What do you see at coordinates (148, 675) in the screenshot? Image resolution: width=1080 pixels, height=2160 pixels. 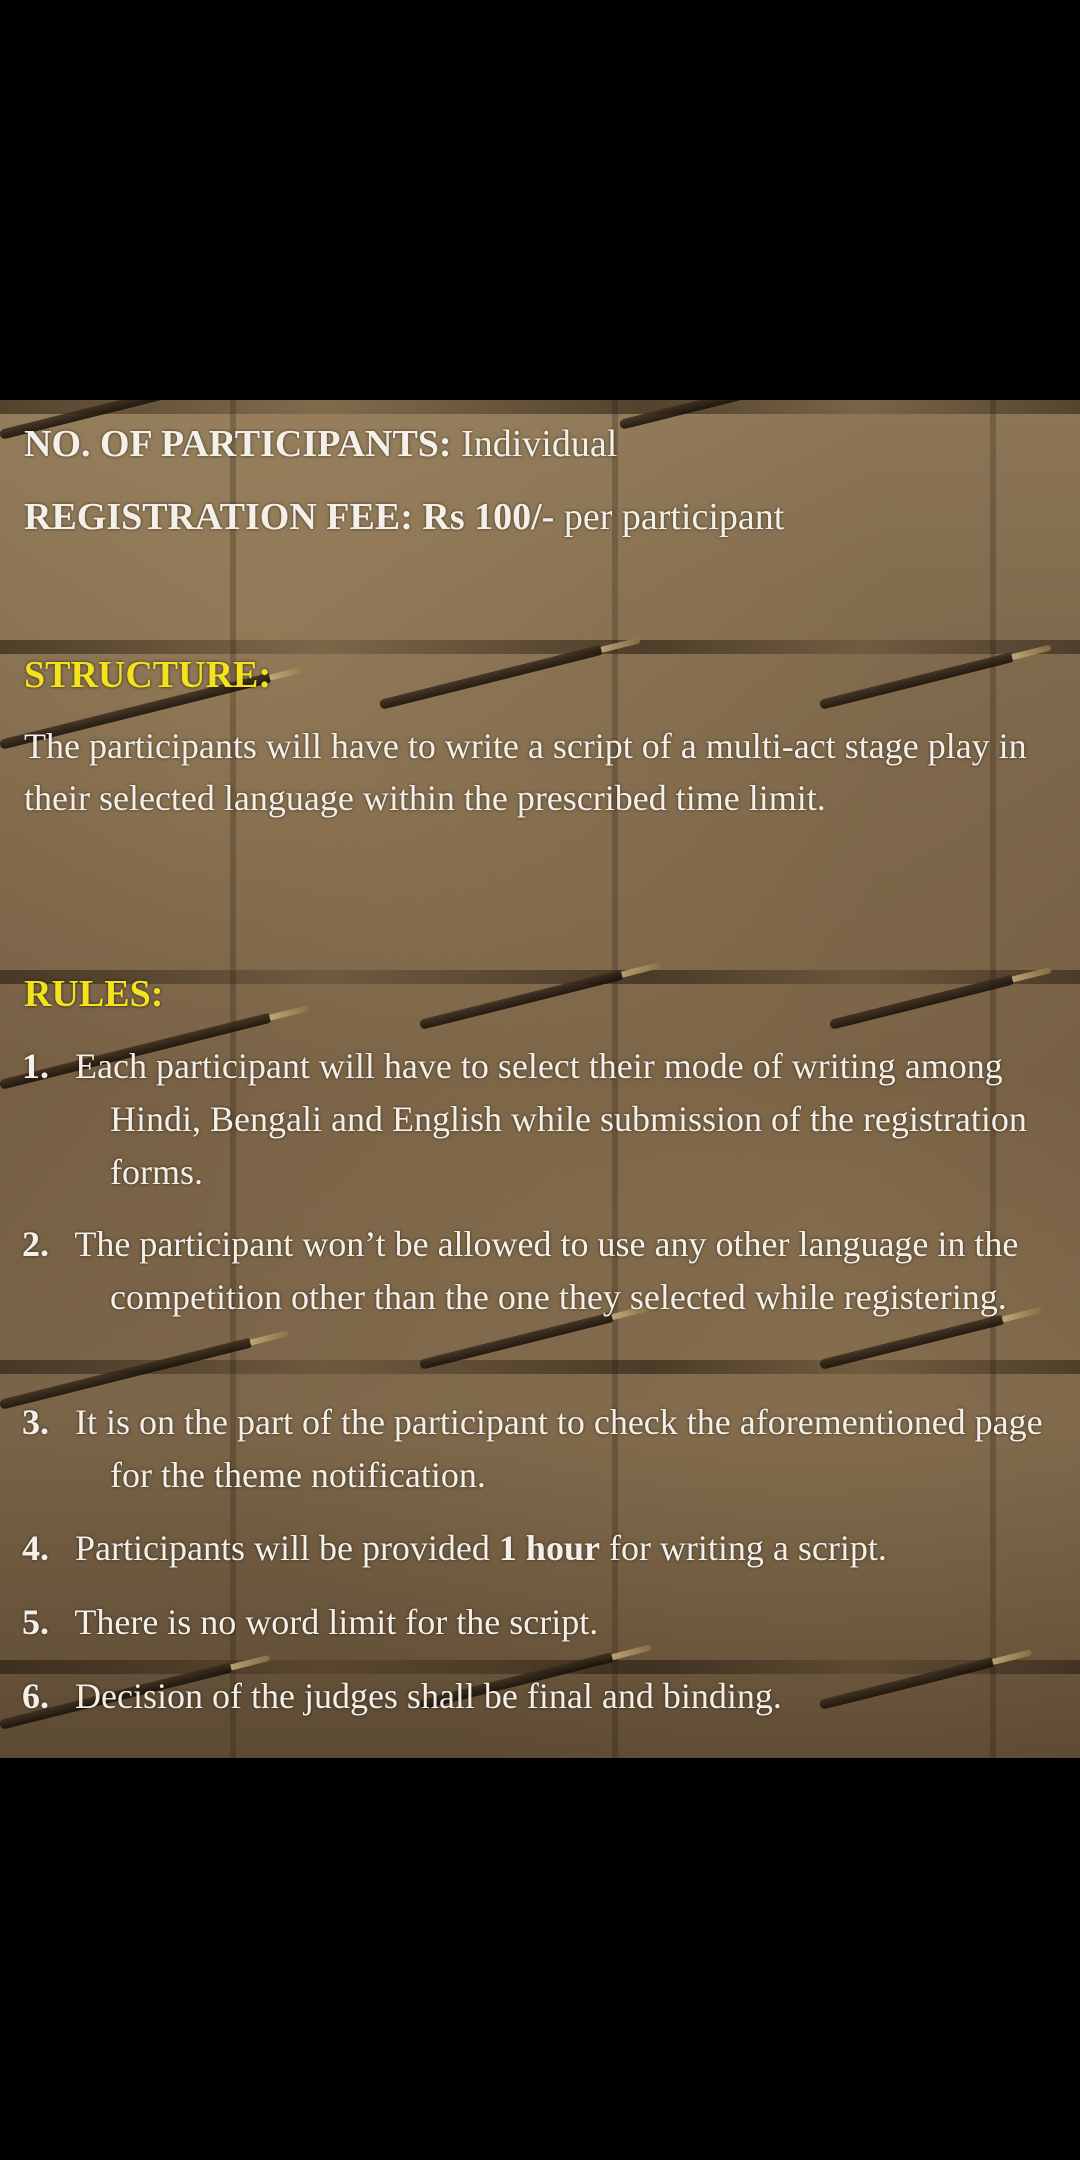 I see `structure-heading: STRUCTURE:` at bounding box center [148, 675].